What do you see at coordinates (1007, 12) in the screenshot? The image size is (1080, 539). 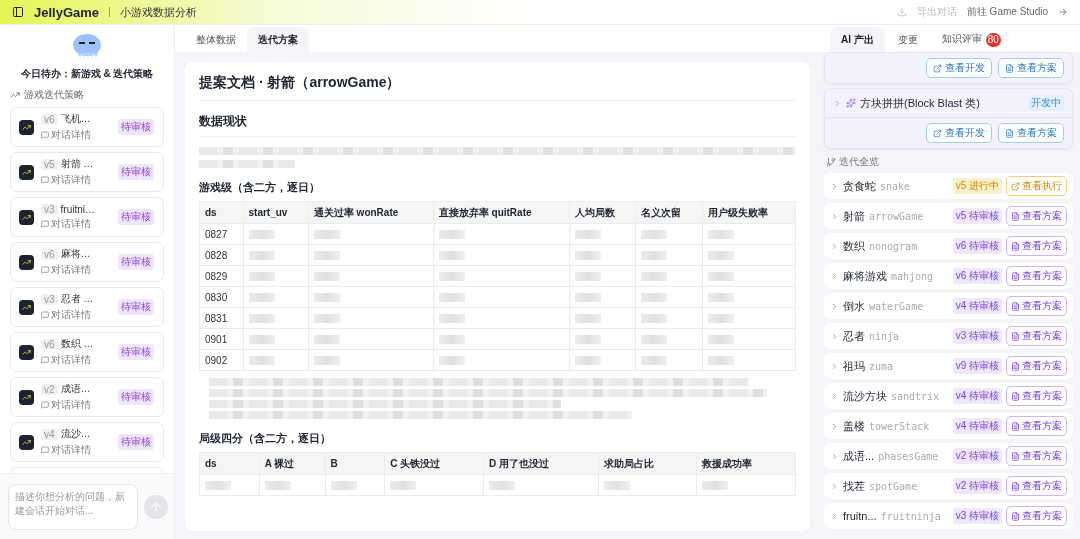 I see `studio-link: 前往 Game Studio` at bounding box center [1007, 12].